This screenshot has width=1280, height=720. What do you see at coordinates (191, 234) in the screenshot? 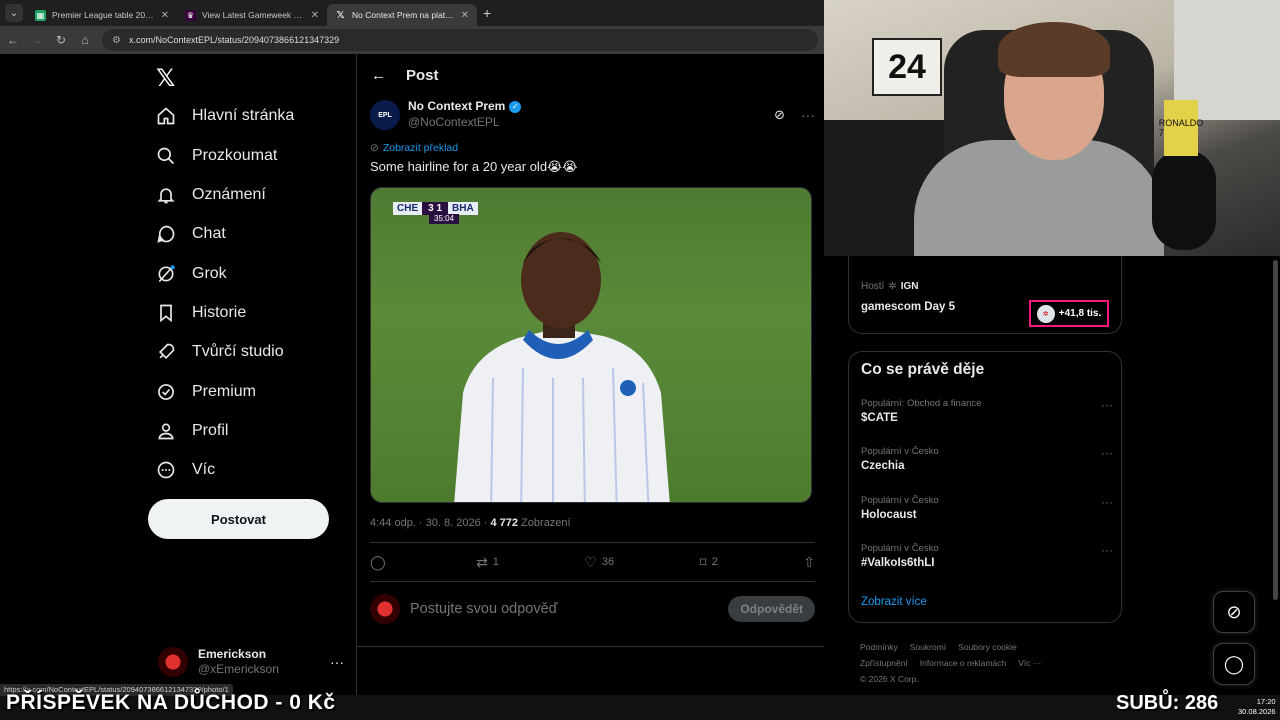
I see `nav-item-chat: Chat` at bounding box center [191, 234].